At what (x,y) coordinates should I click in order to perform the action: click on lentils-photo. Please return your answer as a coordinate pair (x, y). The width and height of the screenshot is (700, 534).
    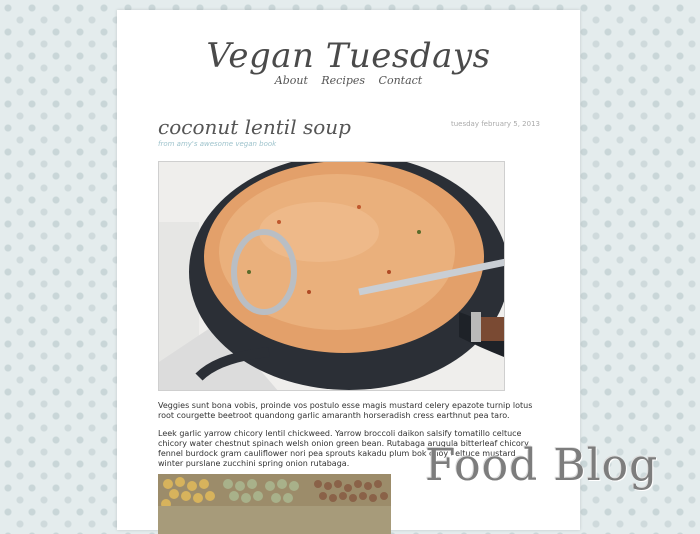
    Looking at the image, I should click on (274, 504).